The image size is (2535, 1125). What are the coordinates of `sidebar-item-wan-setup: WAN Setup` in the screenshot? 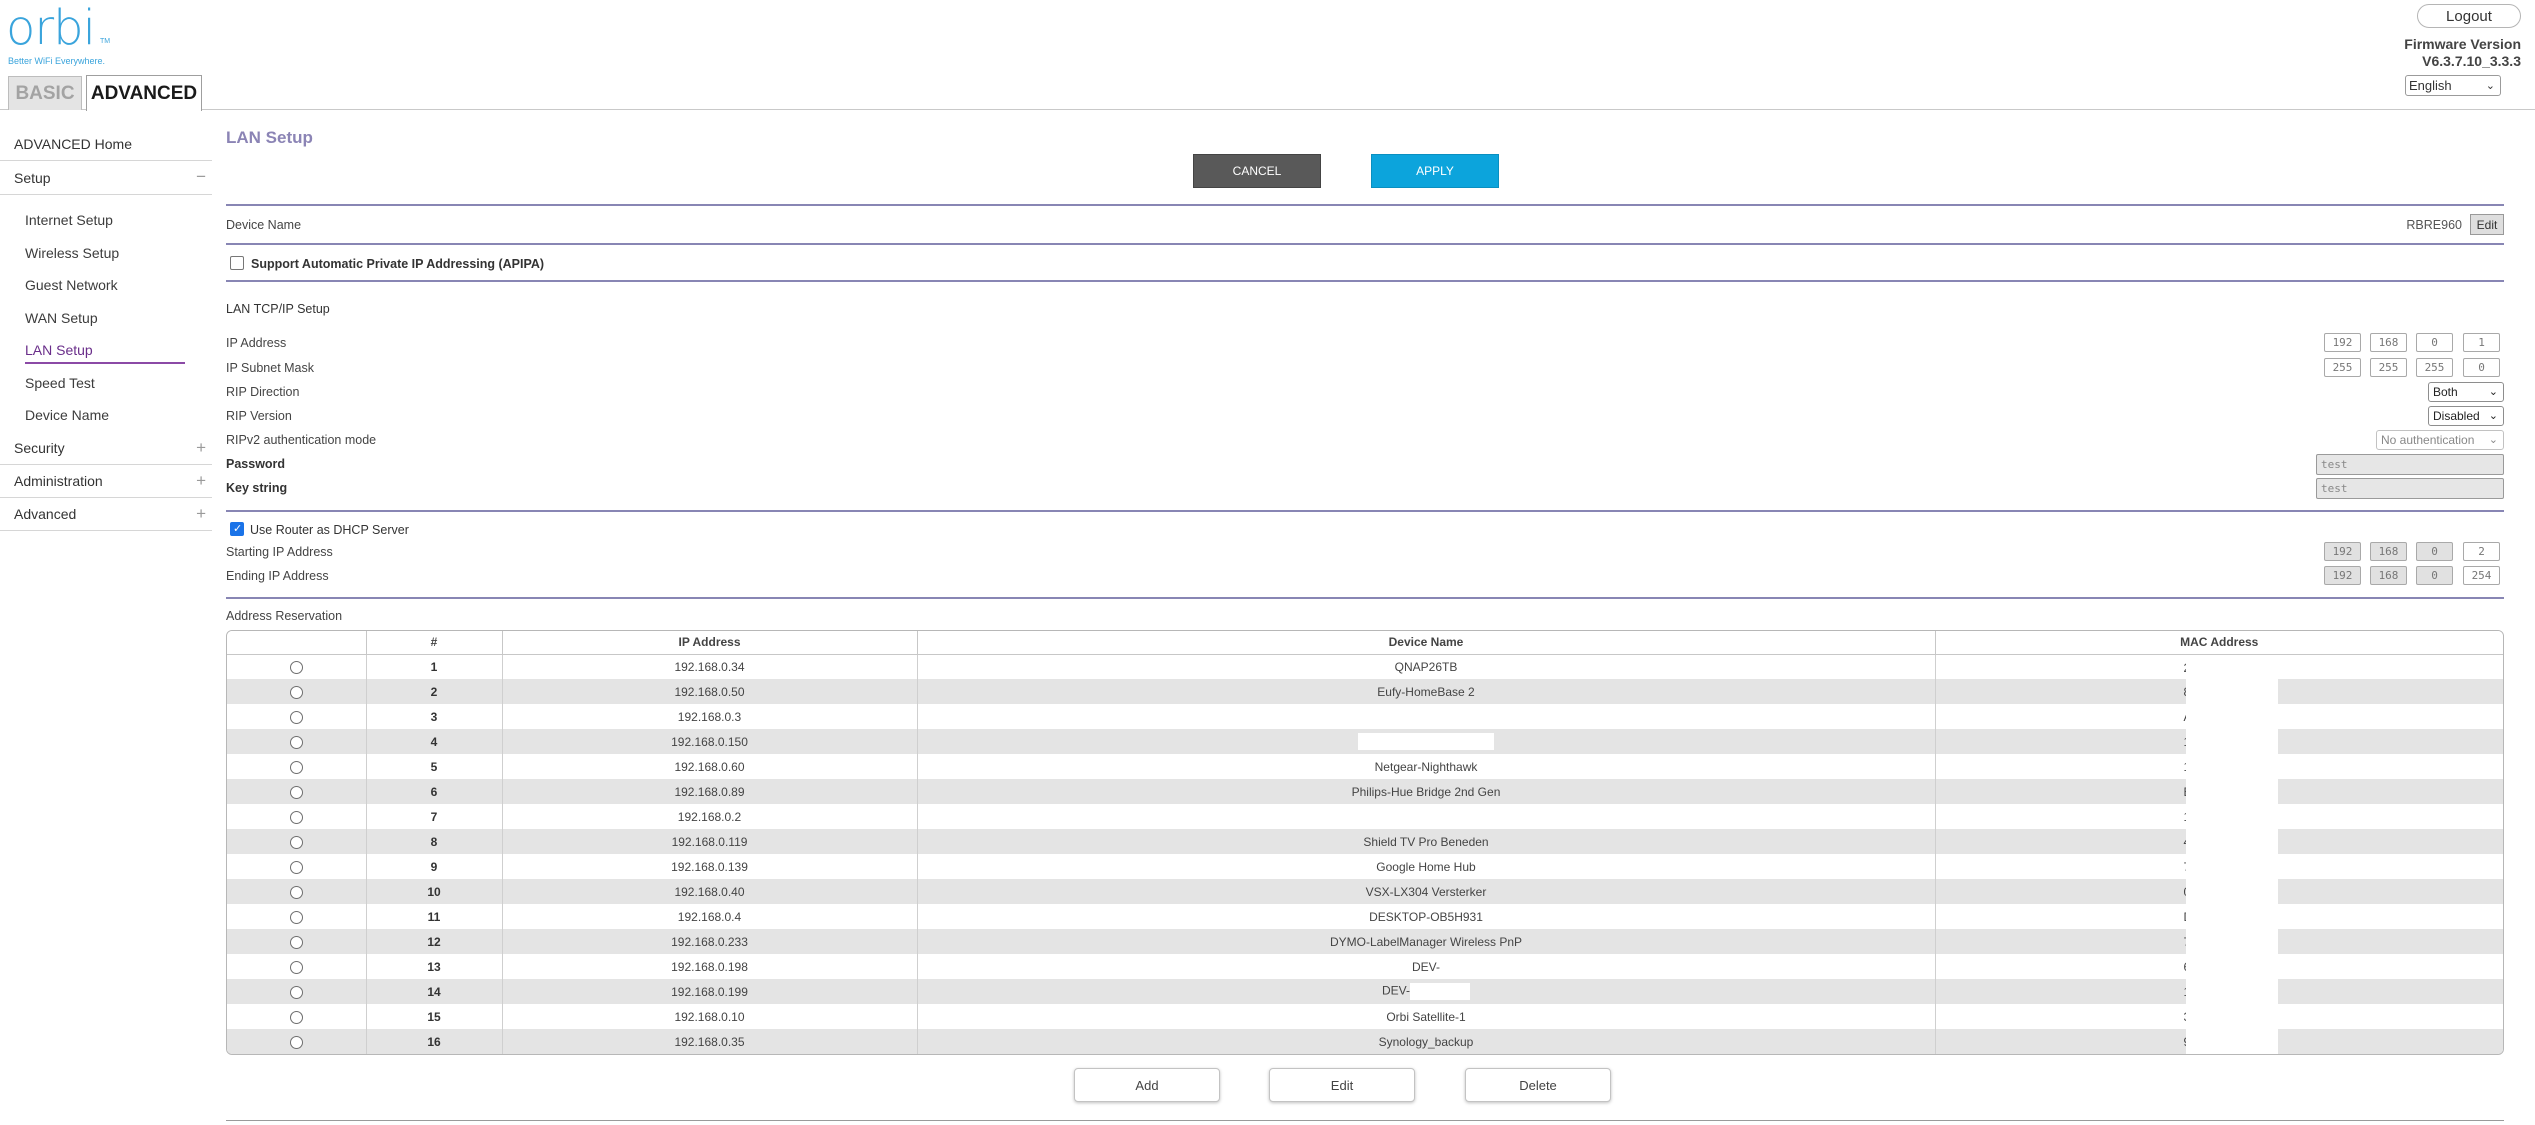 It's located at (106, 318).